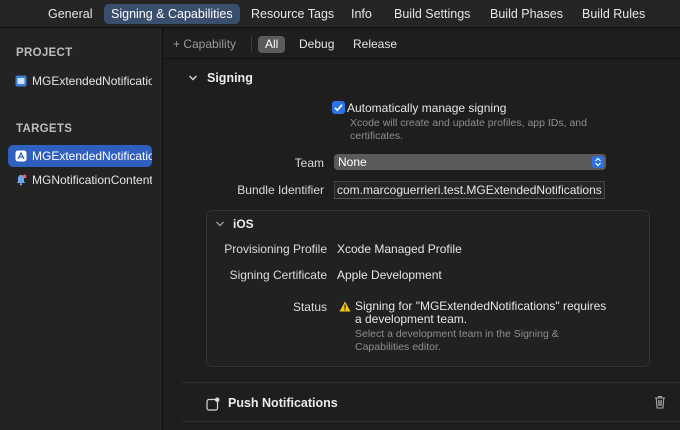  I want to click on sidebar-item-target-notification: MGNotificationContent, so click(80, 180).